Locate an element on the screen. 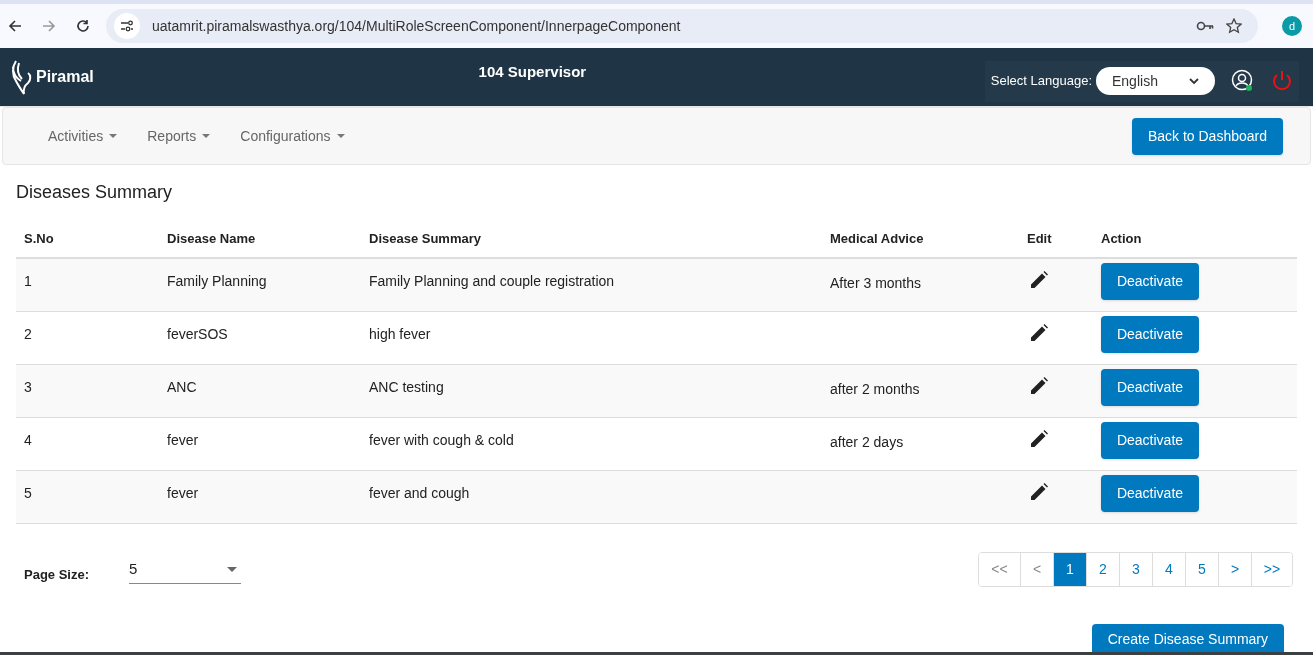 The image size is (1313, 655). column-header: Disease Summary is located at coordinates (425, 239).